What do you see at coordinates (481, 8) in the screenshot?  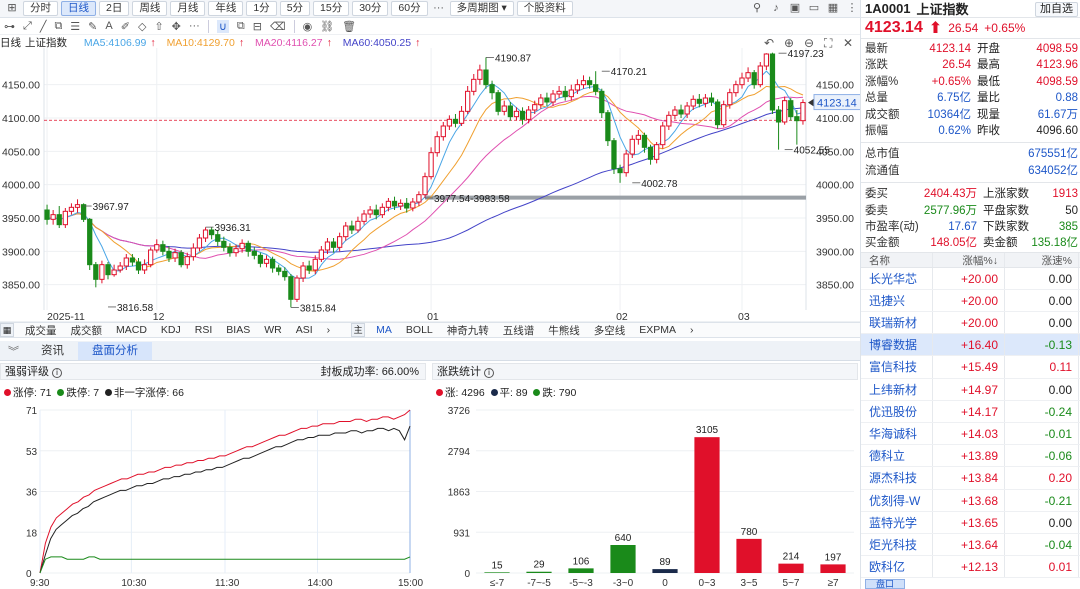 I see `multi-period-button: 多周期图 ▾` at bounding box center [481, 8].